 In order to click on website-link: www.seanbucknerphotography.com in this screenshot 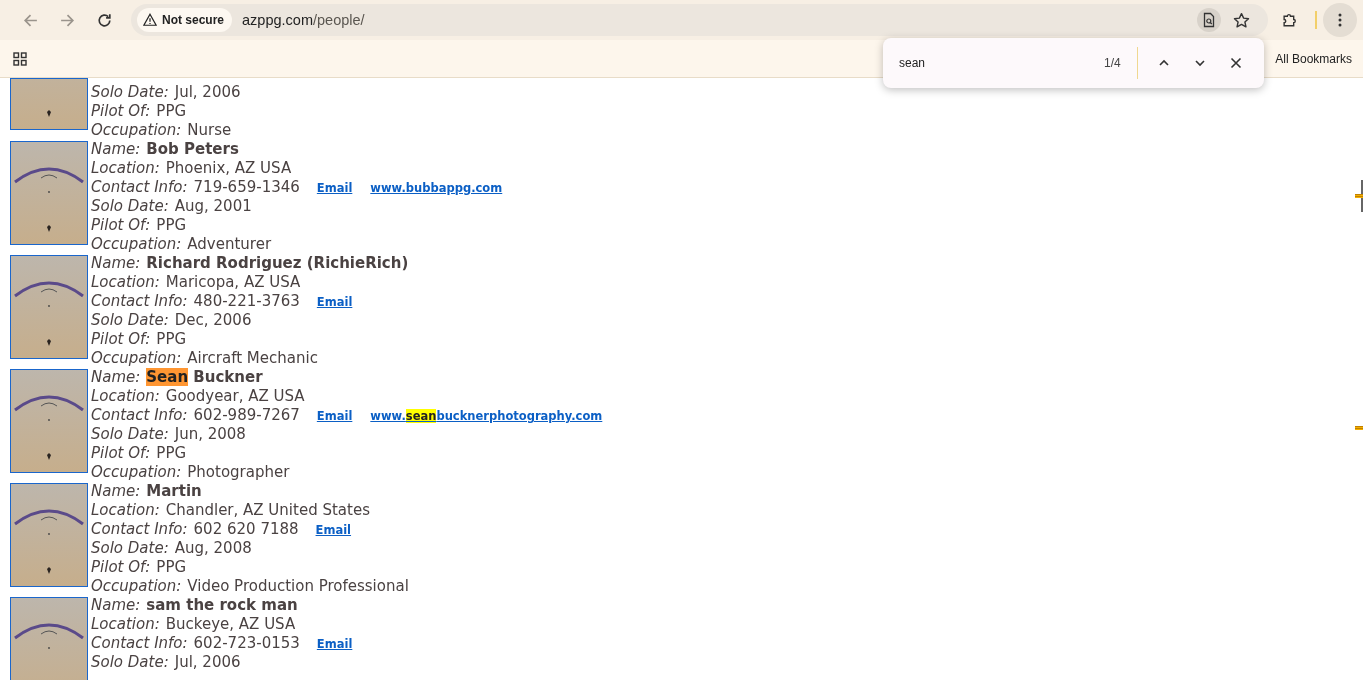, I will do `click(486, 416)`.